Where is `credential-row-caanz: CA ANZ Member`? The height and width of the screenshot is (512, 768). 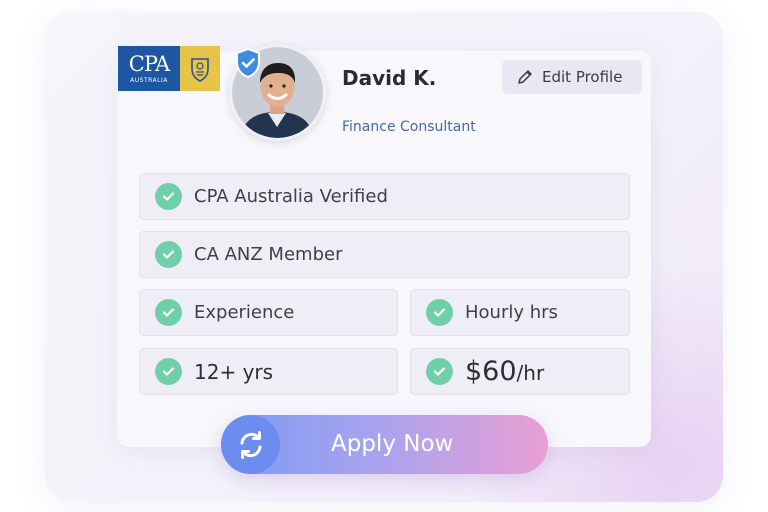 credential-row-caanz: CA ANZ Member is located at coordinates (384, 254).